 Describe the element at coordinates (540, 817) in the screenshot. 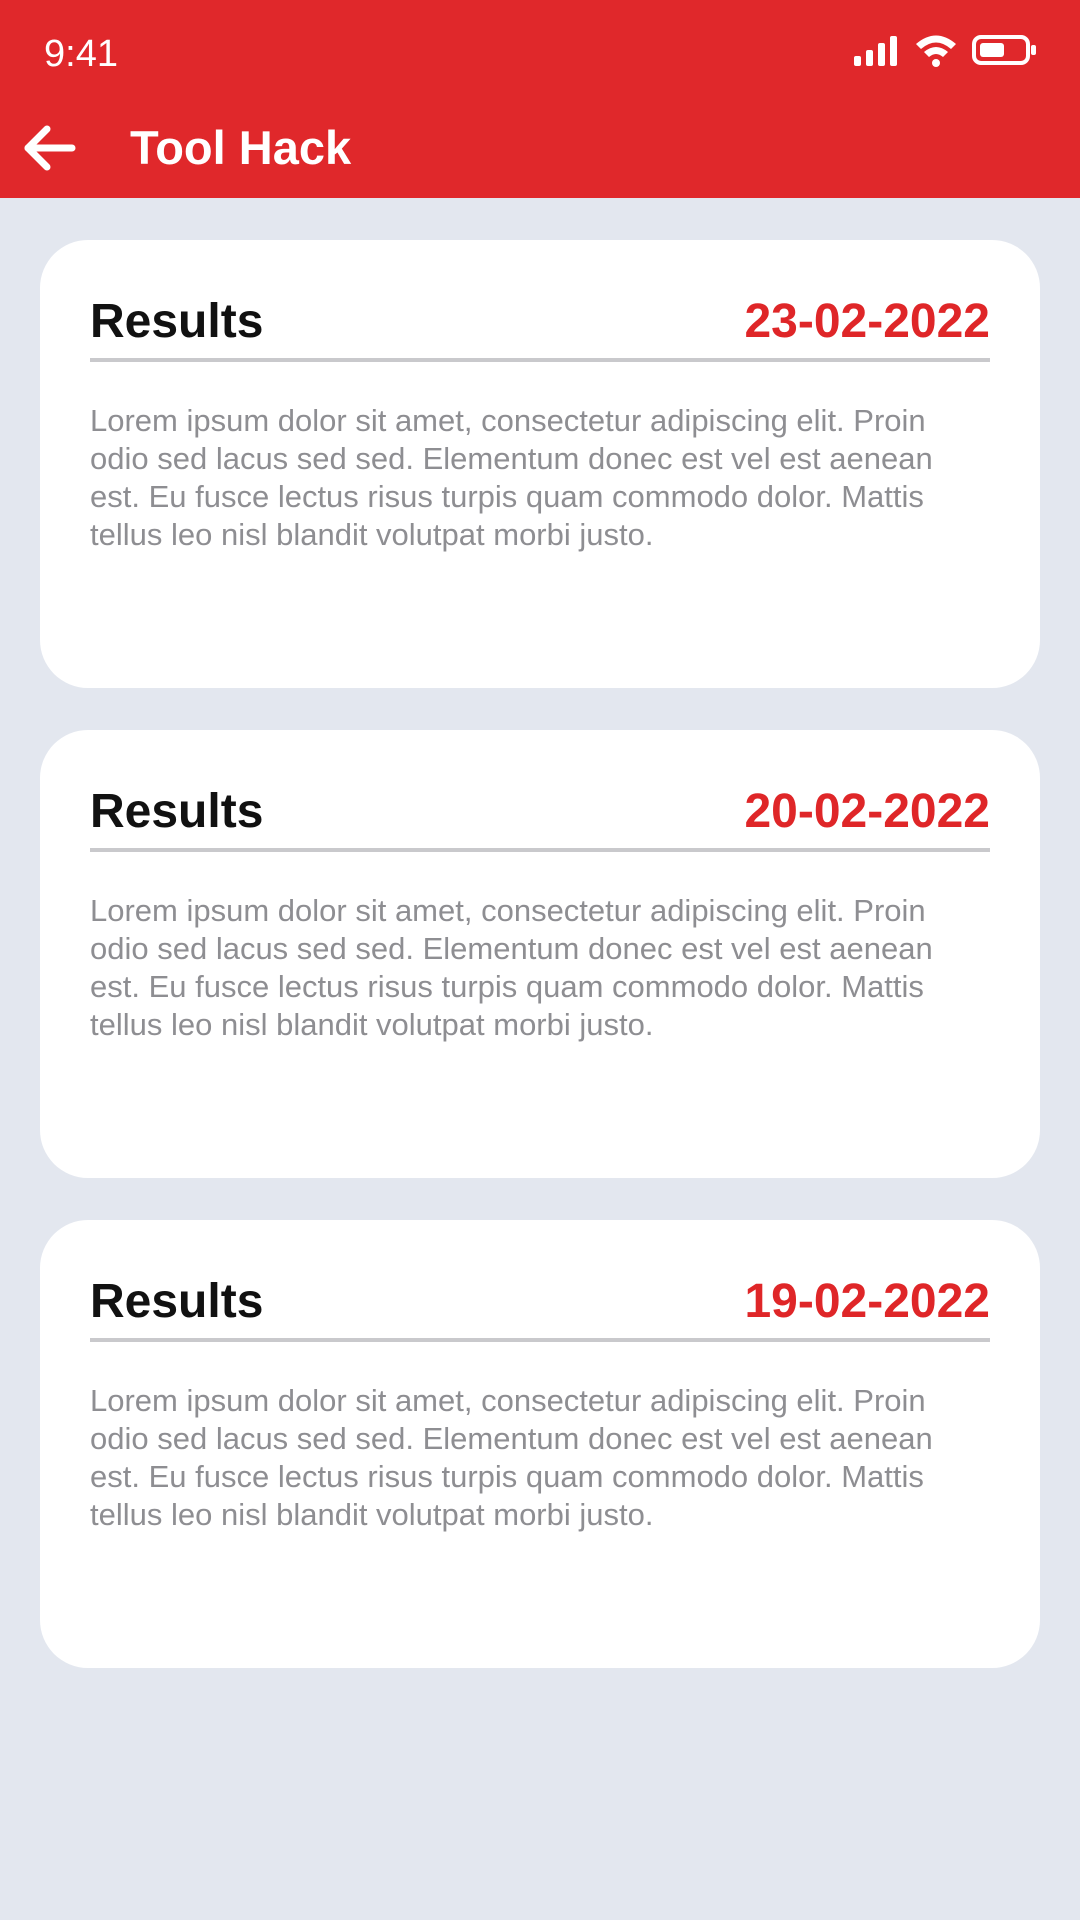

I see `card-header: Results 20-02-2022` at that location.